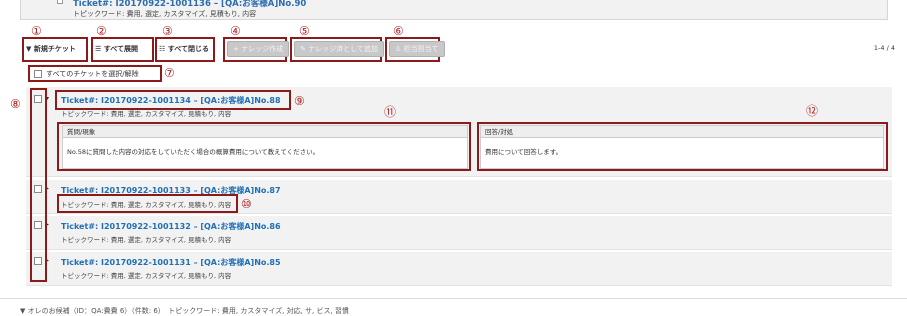 This screenshot has height=316, width=907. I want to click on highlight-question, so click(264, 146).